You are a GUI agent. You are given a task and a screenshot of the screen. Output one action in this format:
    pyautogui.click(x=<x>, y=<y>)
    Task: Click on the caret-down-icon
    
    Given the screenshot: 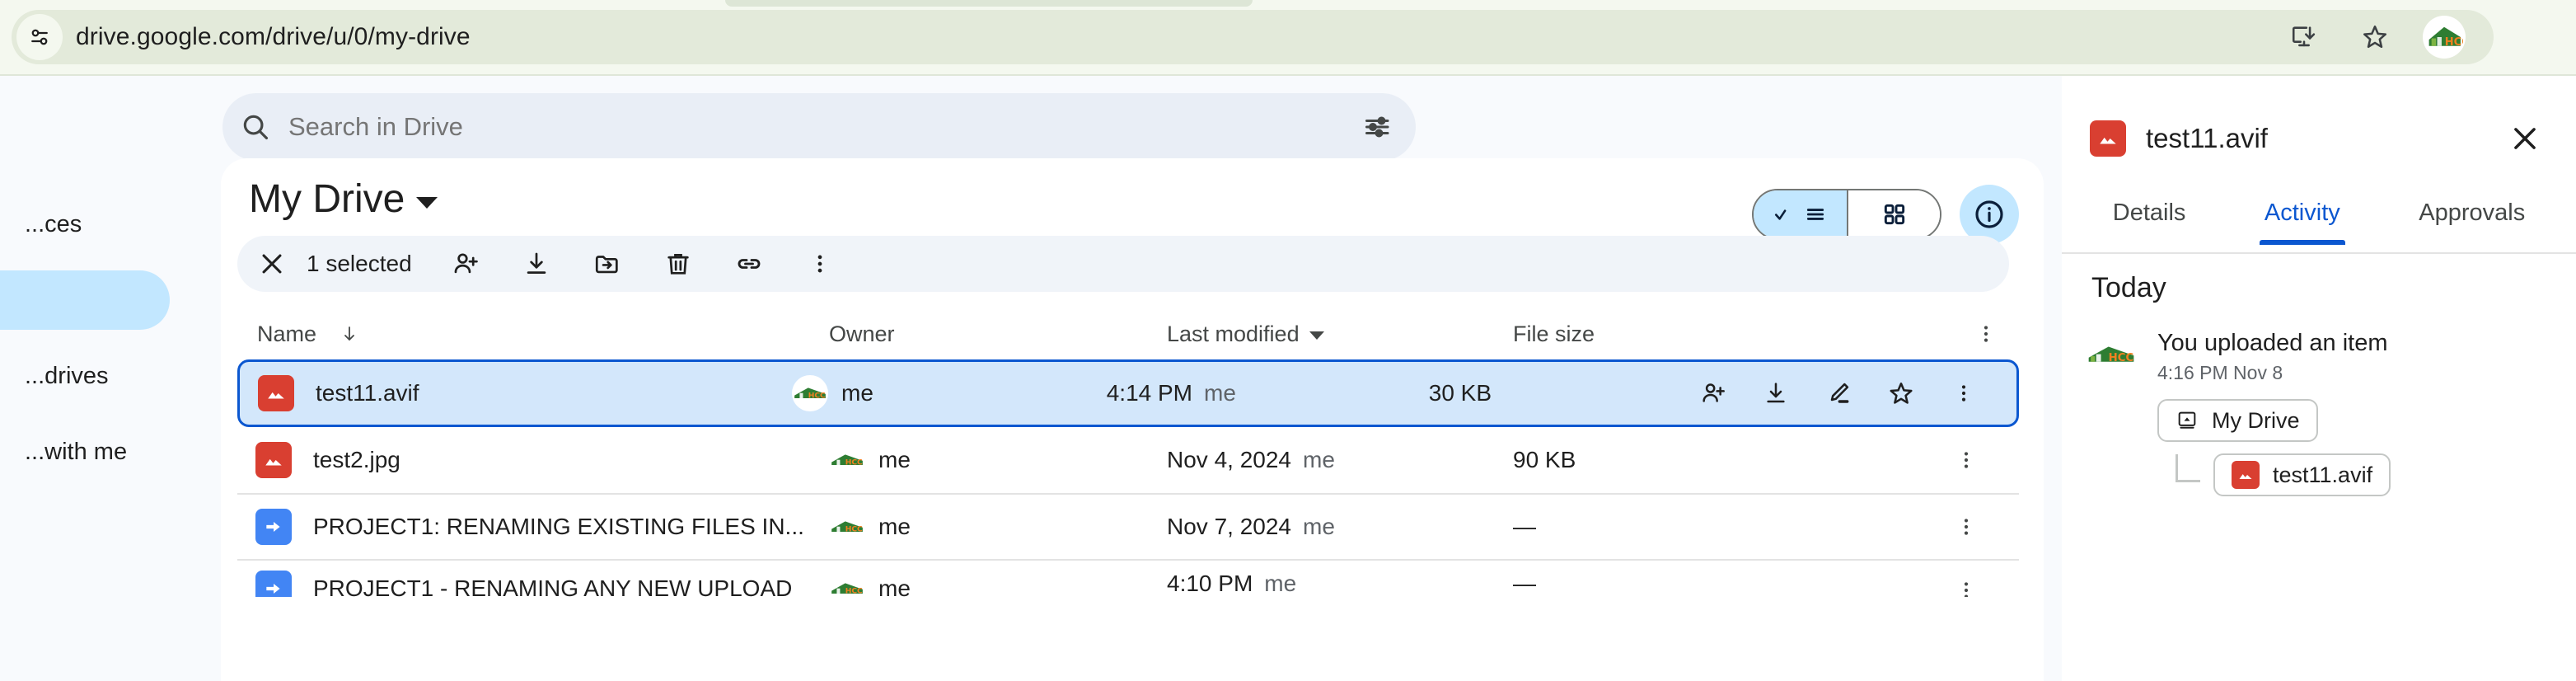 What is the action you would take?
    pyautogui.click(x=1316, y=336)
    